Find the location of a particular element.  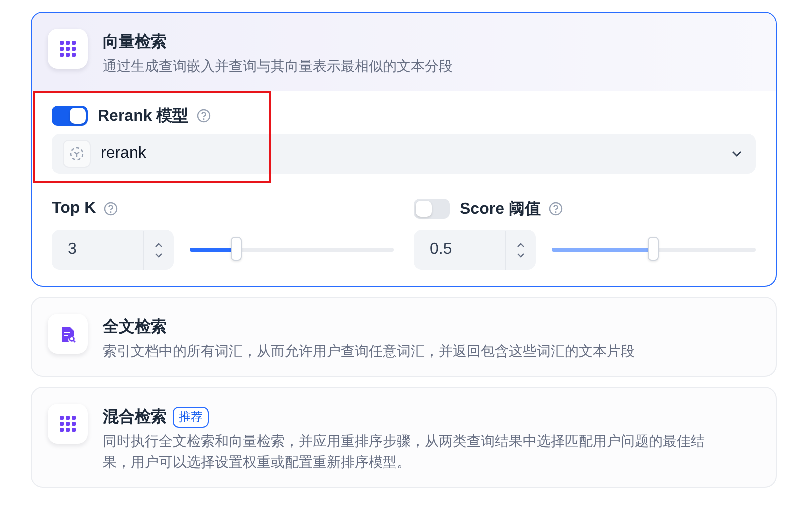

card-description: 同时执行全文检索和向量检索，并应用重排序步骤，从两类查询结果中选择匹配用户问题的最佳结果，用户可以选择设置权重或配置重新排序模型。 is located at coordinates (404, 452).